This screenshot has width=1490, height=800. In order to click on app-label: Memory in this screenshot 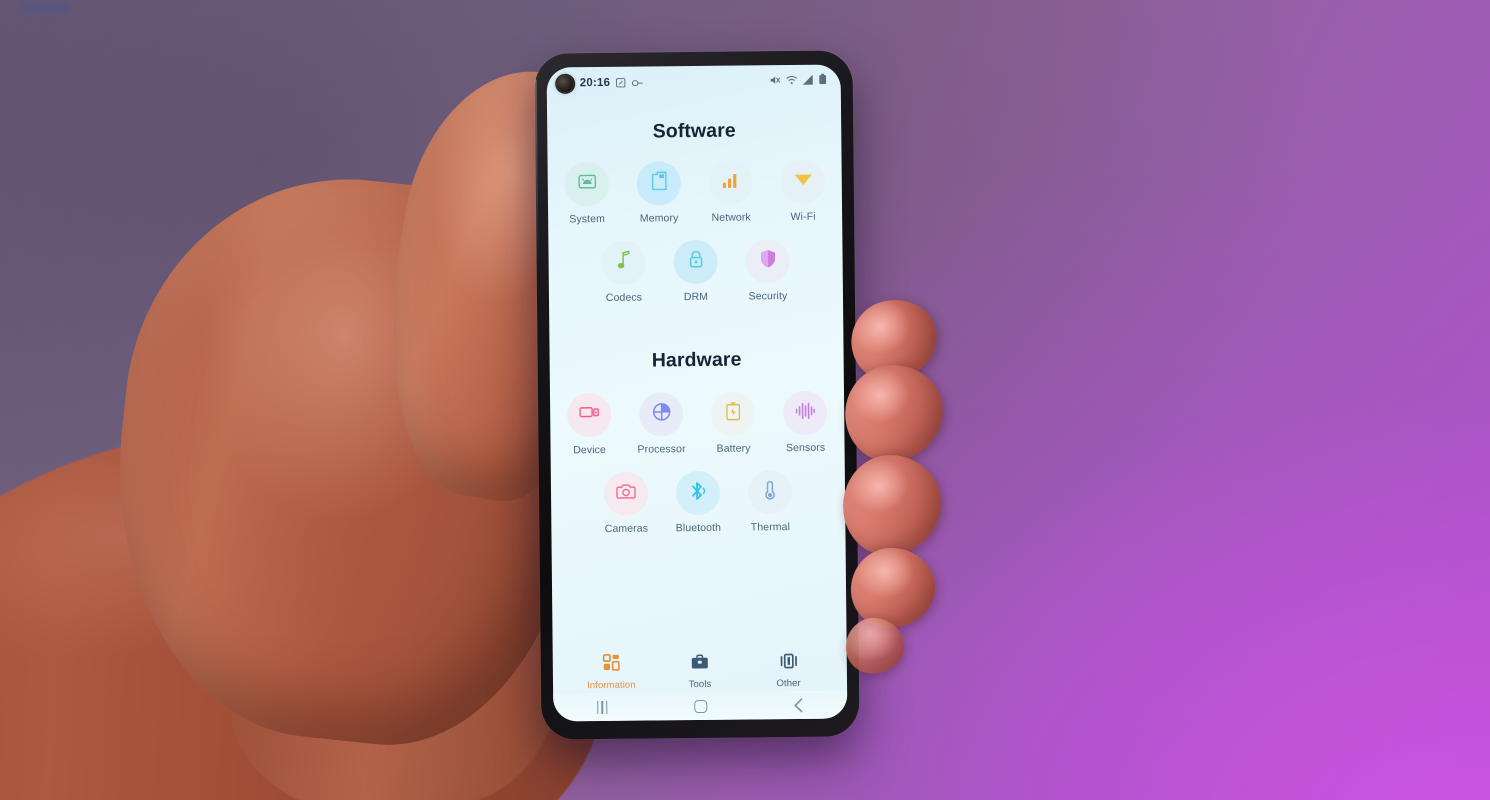, I will do `click(659, 218)`.